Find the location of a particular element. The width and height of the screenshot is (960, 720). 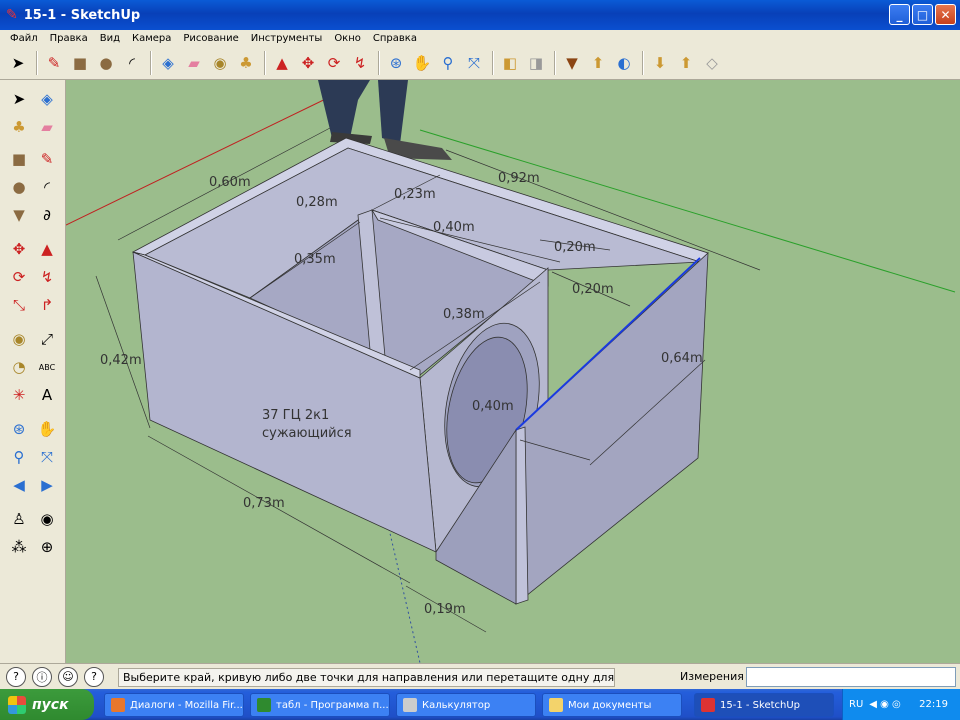

credits-icon: ⓘ is located at coordinates (42, 676).